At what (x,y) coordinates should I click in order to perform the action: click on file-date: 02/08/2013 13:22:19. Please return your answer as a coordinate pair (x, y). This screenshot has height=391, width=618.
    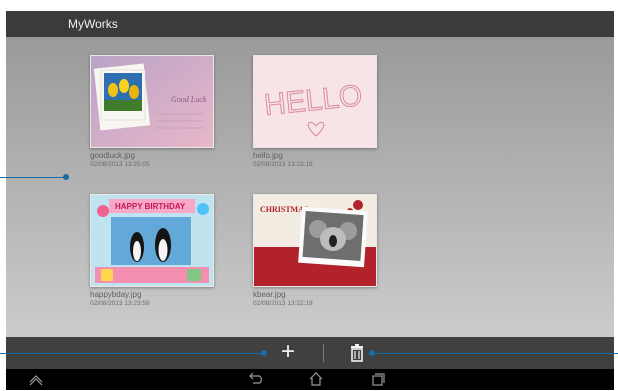
    Looking at the image, I should click on (283, 303).